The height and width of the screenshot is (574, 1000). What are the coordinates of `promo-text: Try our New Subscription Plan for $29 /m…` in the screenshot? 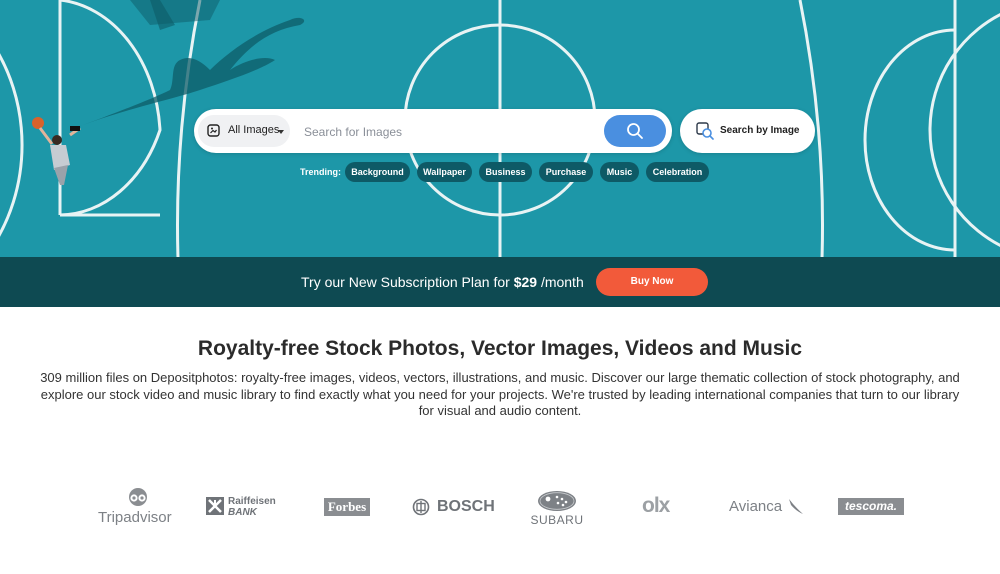 It's located at (442, 282).